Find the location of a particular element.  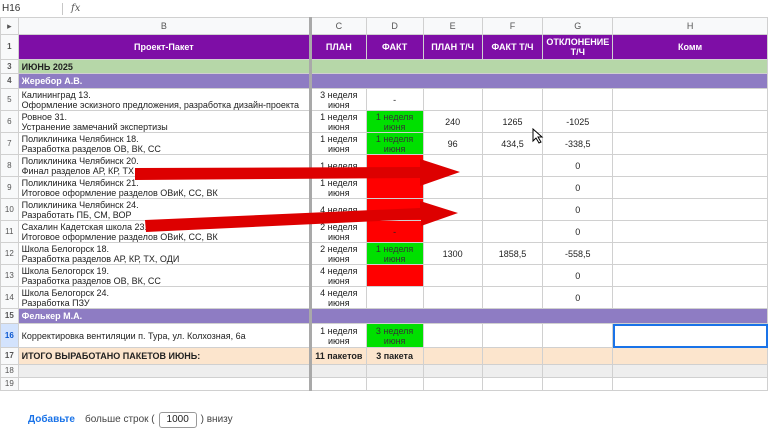

column-header-e: E is located at coordinates (452, 26).